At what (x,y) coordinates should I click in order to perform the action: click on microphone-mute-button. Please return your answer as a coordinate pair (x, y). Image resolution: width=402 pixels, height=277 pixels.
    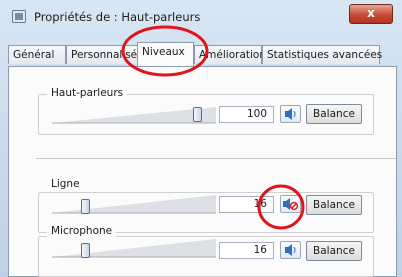
    Looking at the image, I should click on (290, 250).